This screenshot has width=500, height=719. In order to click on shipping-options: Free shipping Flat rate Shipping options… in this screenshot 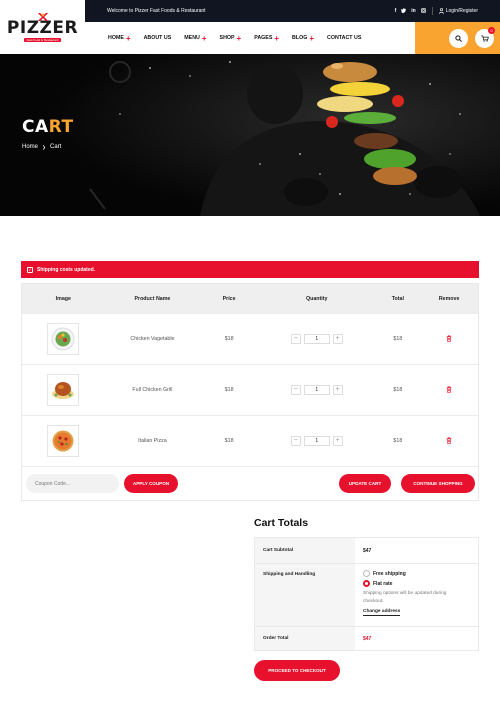, I will do `click(416, 595)`.